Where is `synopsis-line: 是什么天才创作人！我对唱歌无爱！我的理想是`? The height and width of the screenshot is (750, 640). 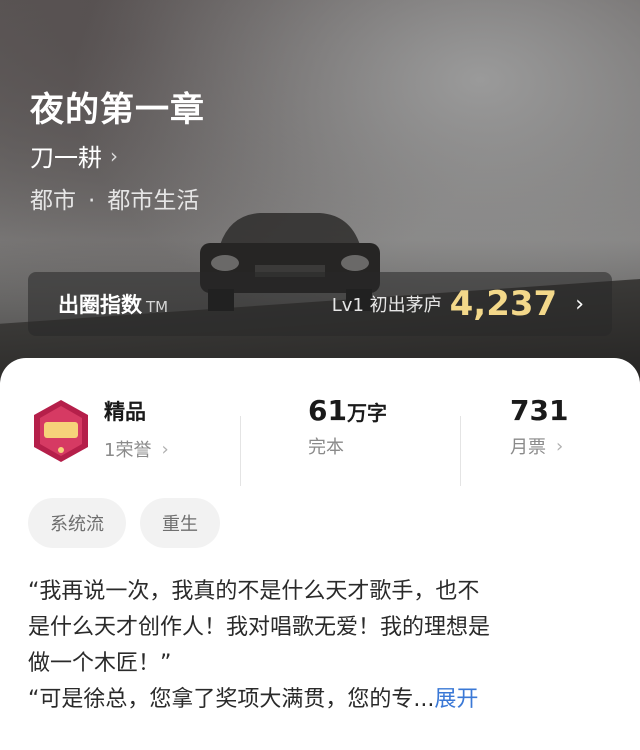
synopsis-line: 是什么天才创作人！我对唱歌无爱！我的理想是 is located at coordinates (259, 627).